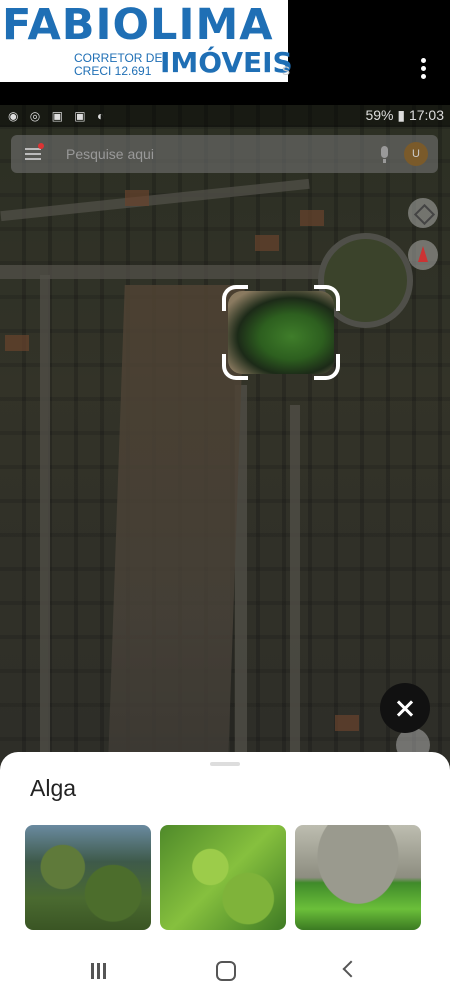  I want to click on logo-brand-suffix: IMÓVEIS, so click(226, 62).